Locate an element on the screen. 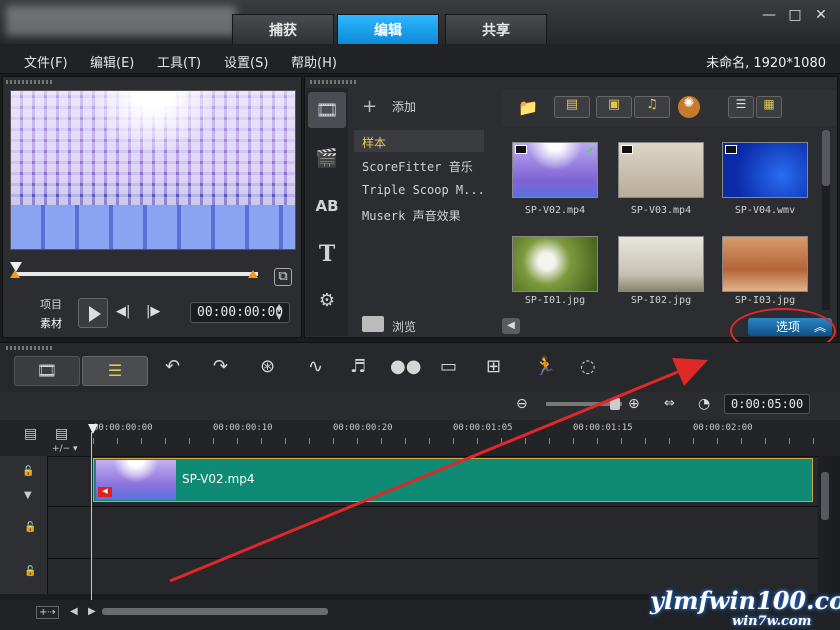 This screenshot has height=630, width=840. watermark-main: ylmfwin100.com is located at coordinates (745, 600).